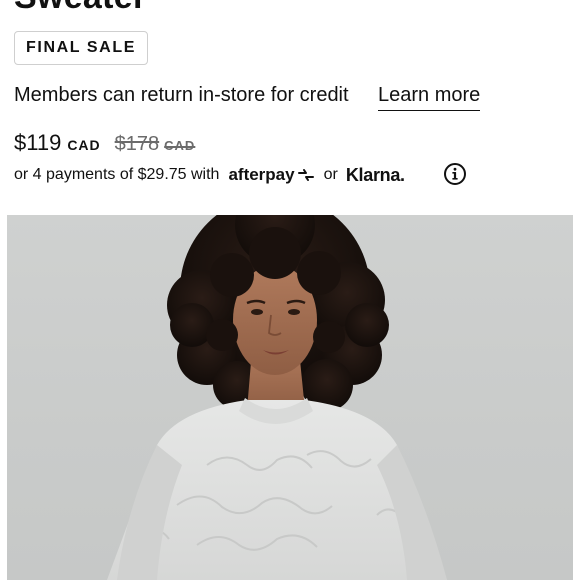  Describe the element at coordinates (455, 174) in the screenshot. I see `info-circle-icon` at that location.